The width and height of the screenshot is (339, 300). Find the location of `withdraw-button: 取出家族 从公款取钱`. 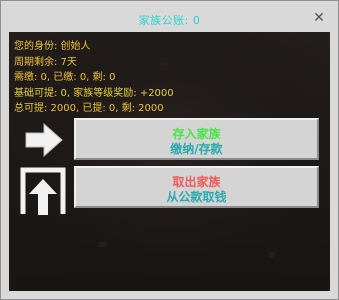

withdraw-button: 取出家族 从公款取钱 is located at coordinates (196, 187).